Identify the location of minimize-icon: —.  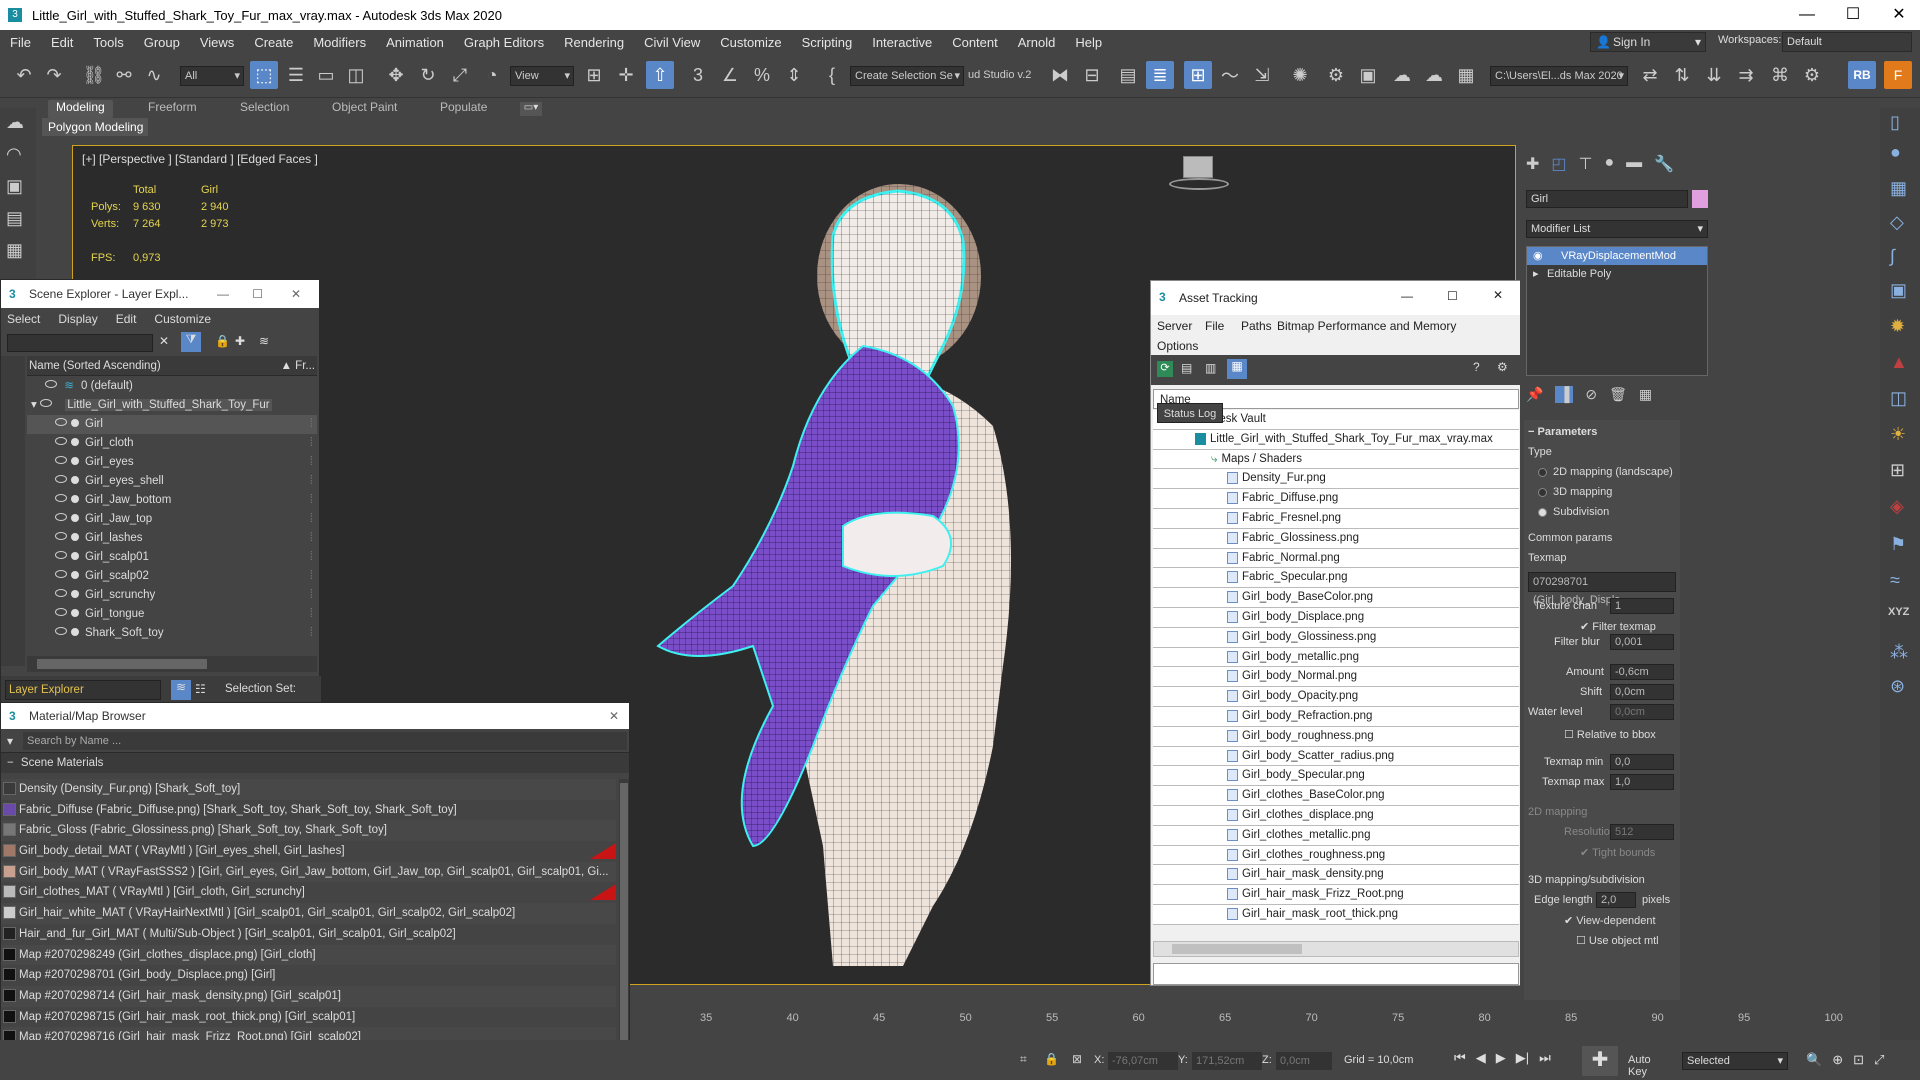
(223, 294).